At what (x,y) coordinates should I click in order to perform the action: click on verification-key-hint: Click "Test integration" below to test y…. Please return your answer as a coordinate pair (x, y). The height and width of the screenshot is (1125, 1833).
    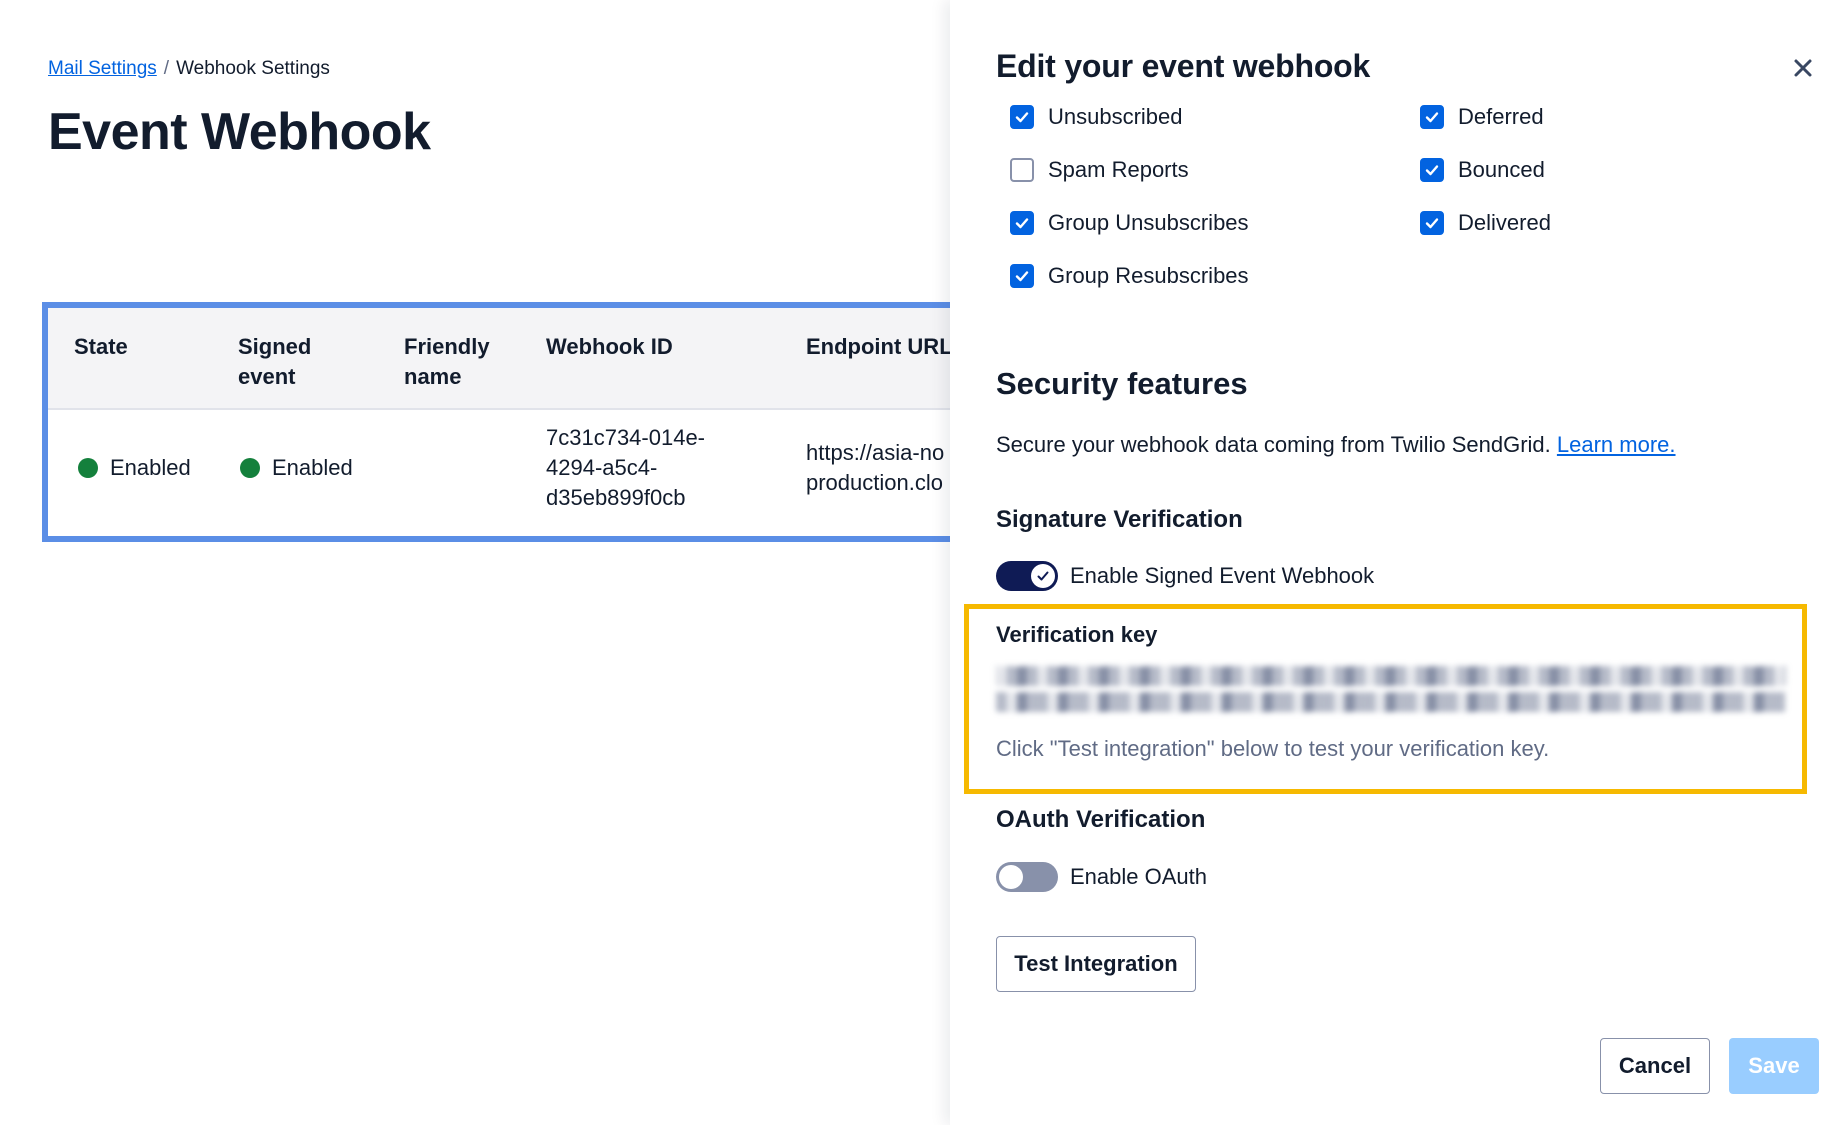
    Looking at the image, I should click on (1273, 748).